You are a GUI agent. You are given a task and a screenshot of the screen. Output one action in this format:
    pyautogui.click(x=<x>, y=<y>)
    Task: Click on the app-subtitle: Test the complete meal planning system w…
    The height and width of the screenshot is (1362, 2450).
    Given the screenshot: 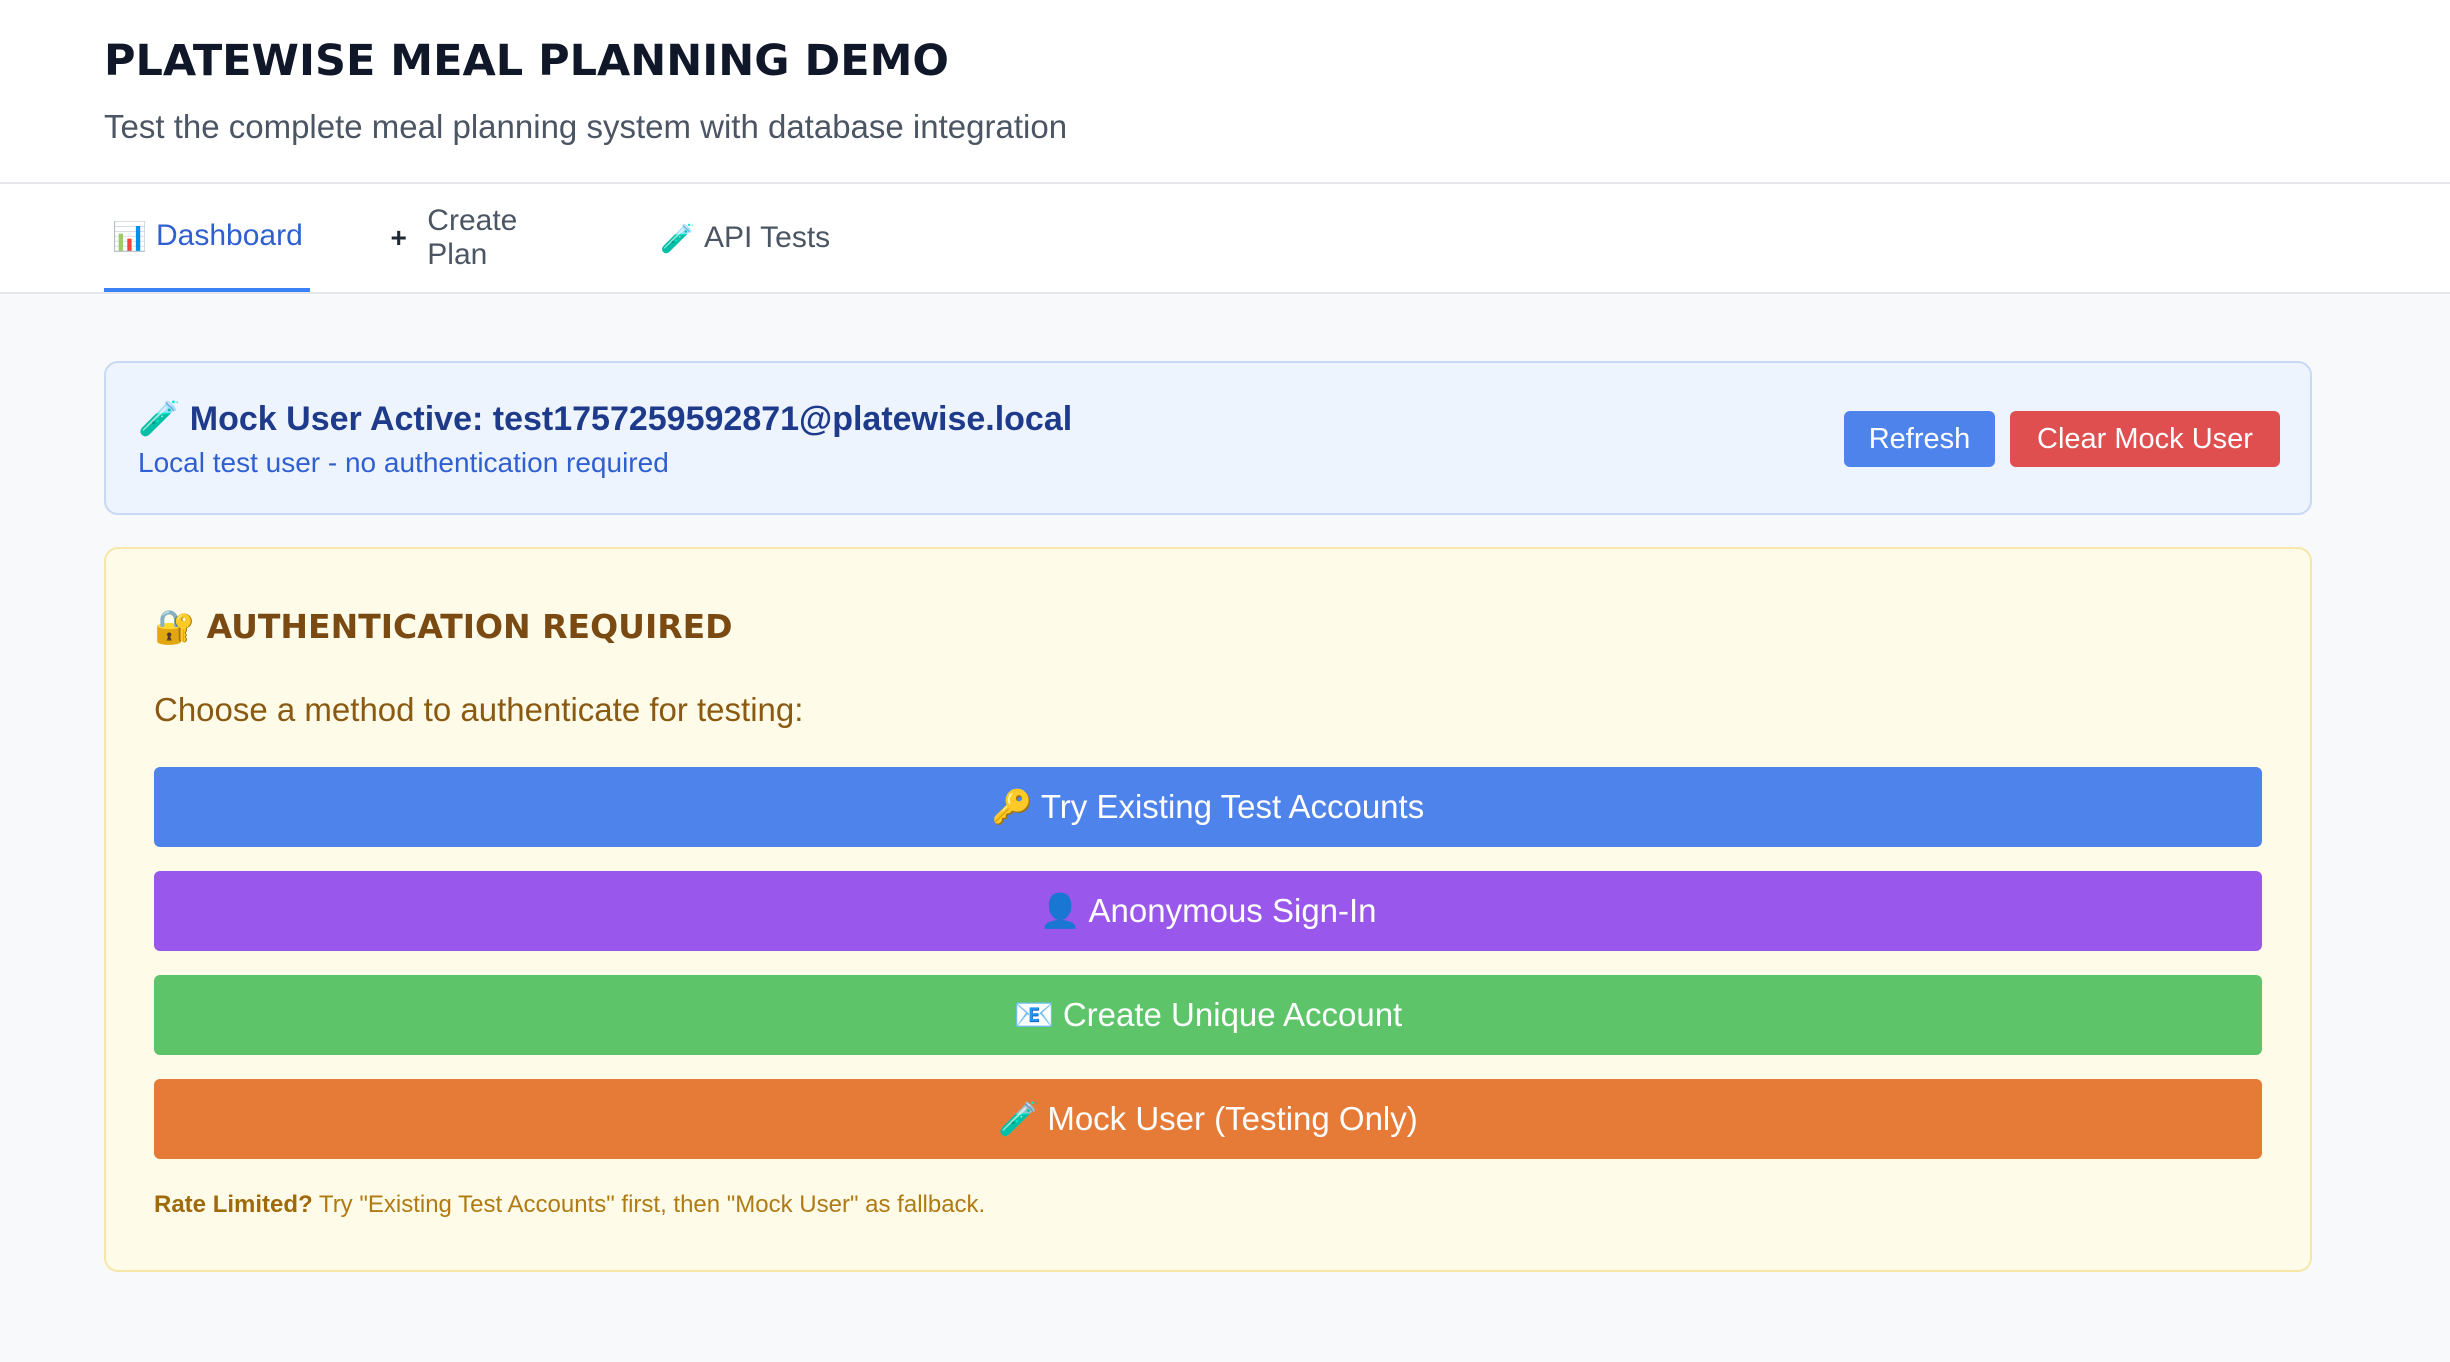 What is the action you would take?
    pyautogui.click(x=586, y=126)
    